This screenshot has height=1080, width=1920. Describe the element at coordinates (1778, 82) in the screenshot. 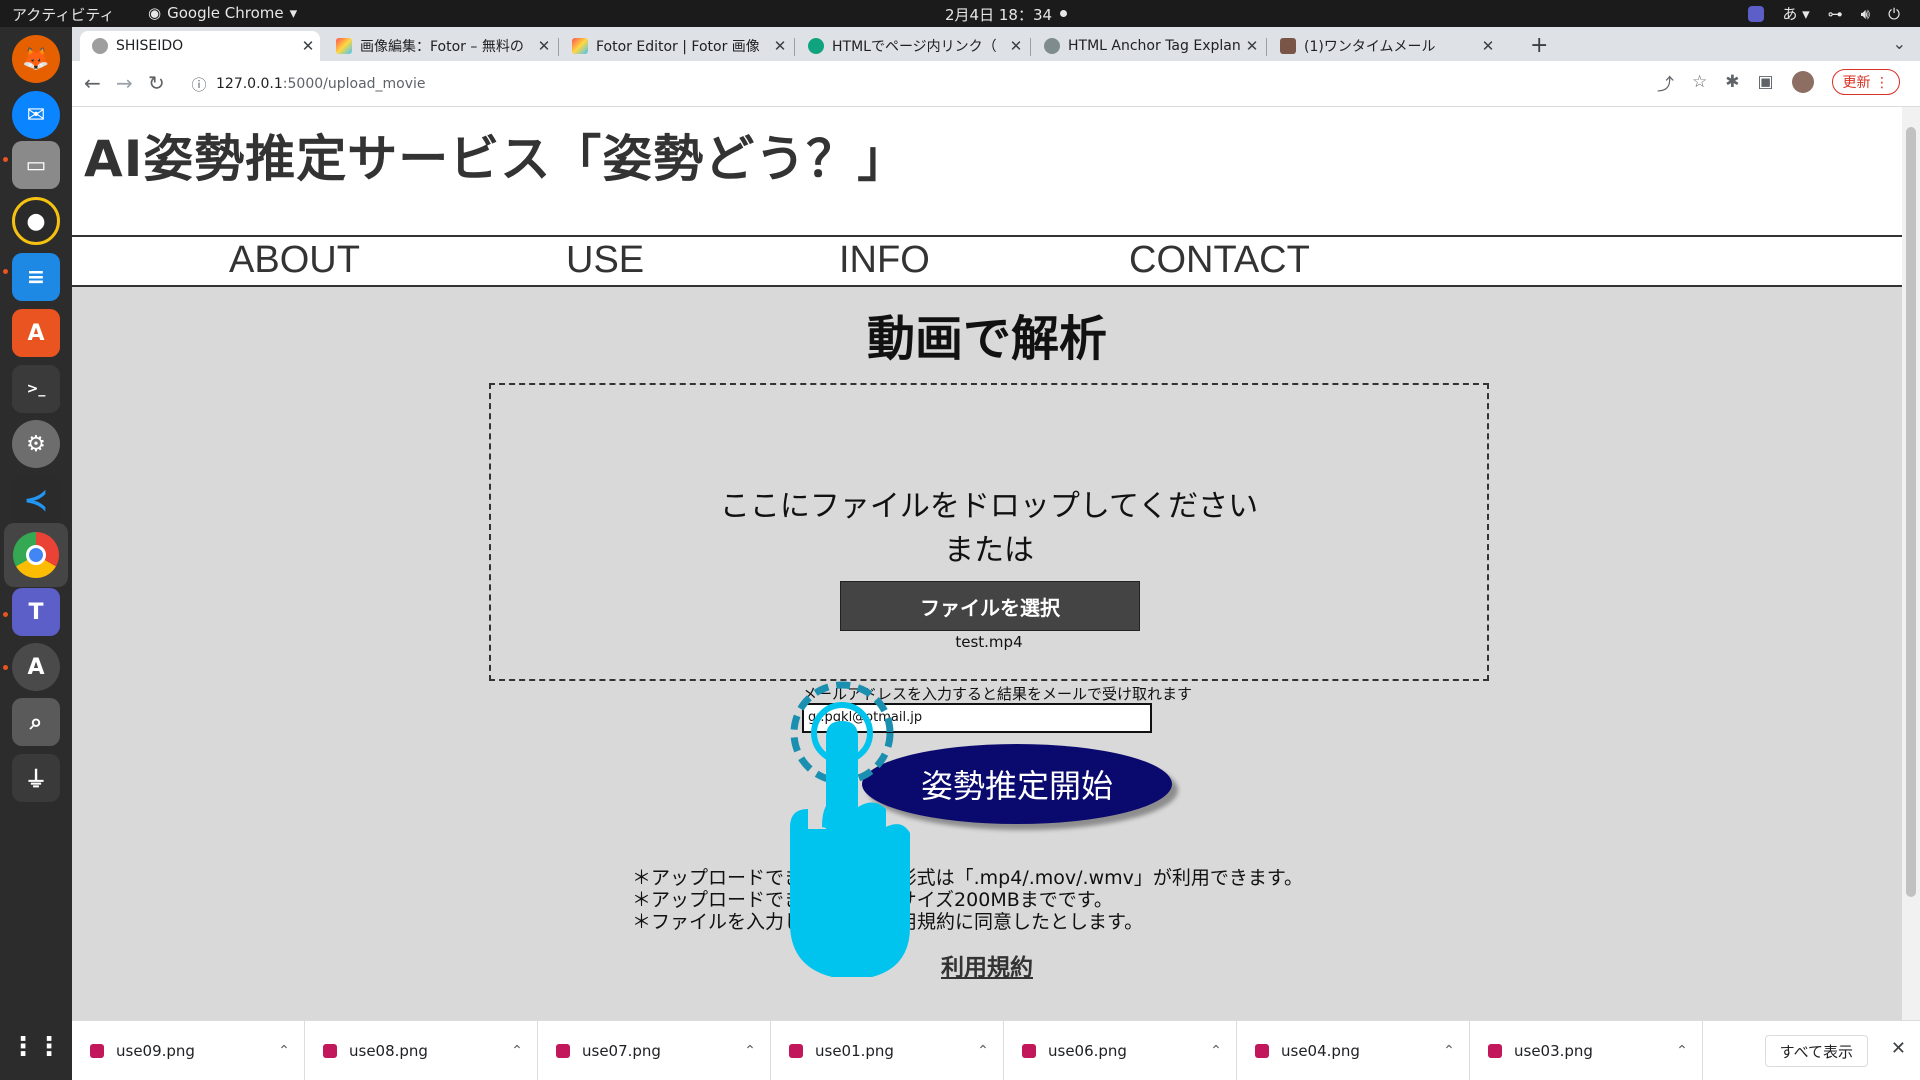

I see `toolbar-actions: ⤴ ☆ ✱ ▣ 更新 ⋮` at that location.